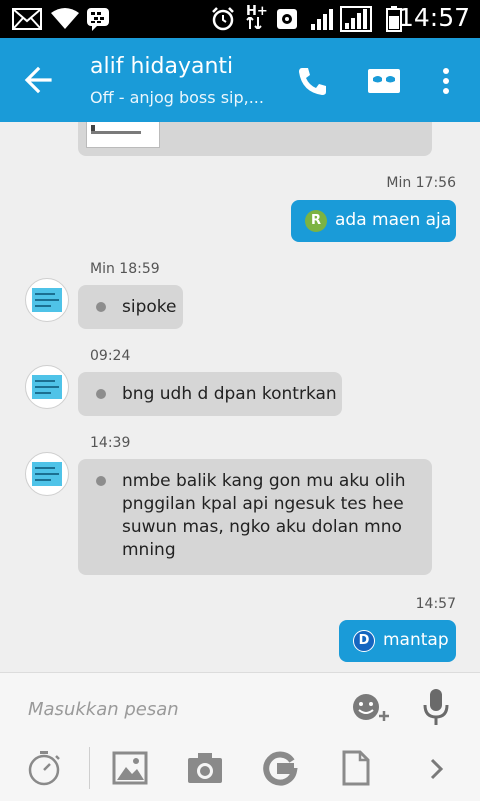 Image resolution: width=480 pixels, height=801 pixels. I want to click on image-thumbnail, so click(123, 135).